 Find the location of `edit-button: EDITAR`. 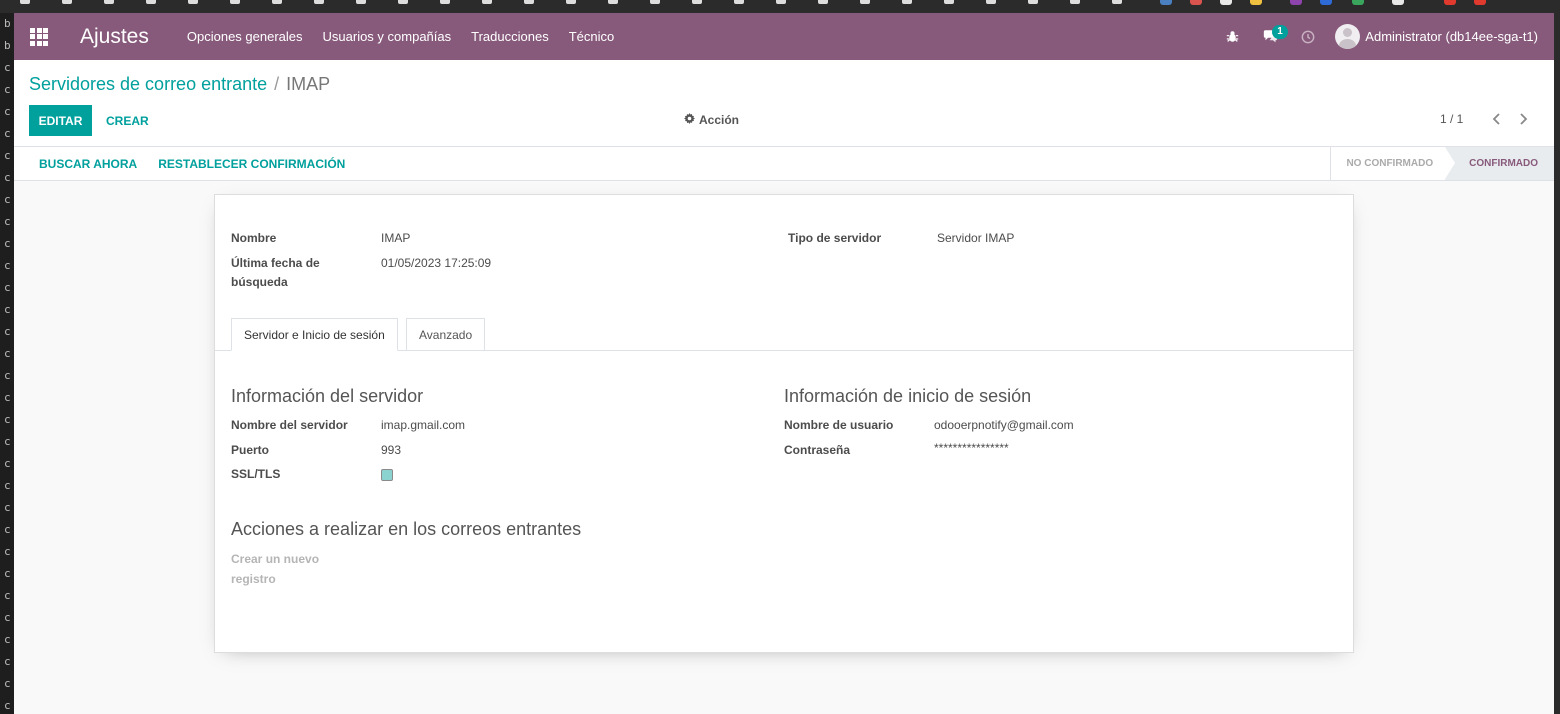

edit-button: EDITAR is located at coordinates (60, 120).